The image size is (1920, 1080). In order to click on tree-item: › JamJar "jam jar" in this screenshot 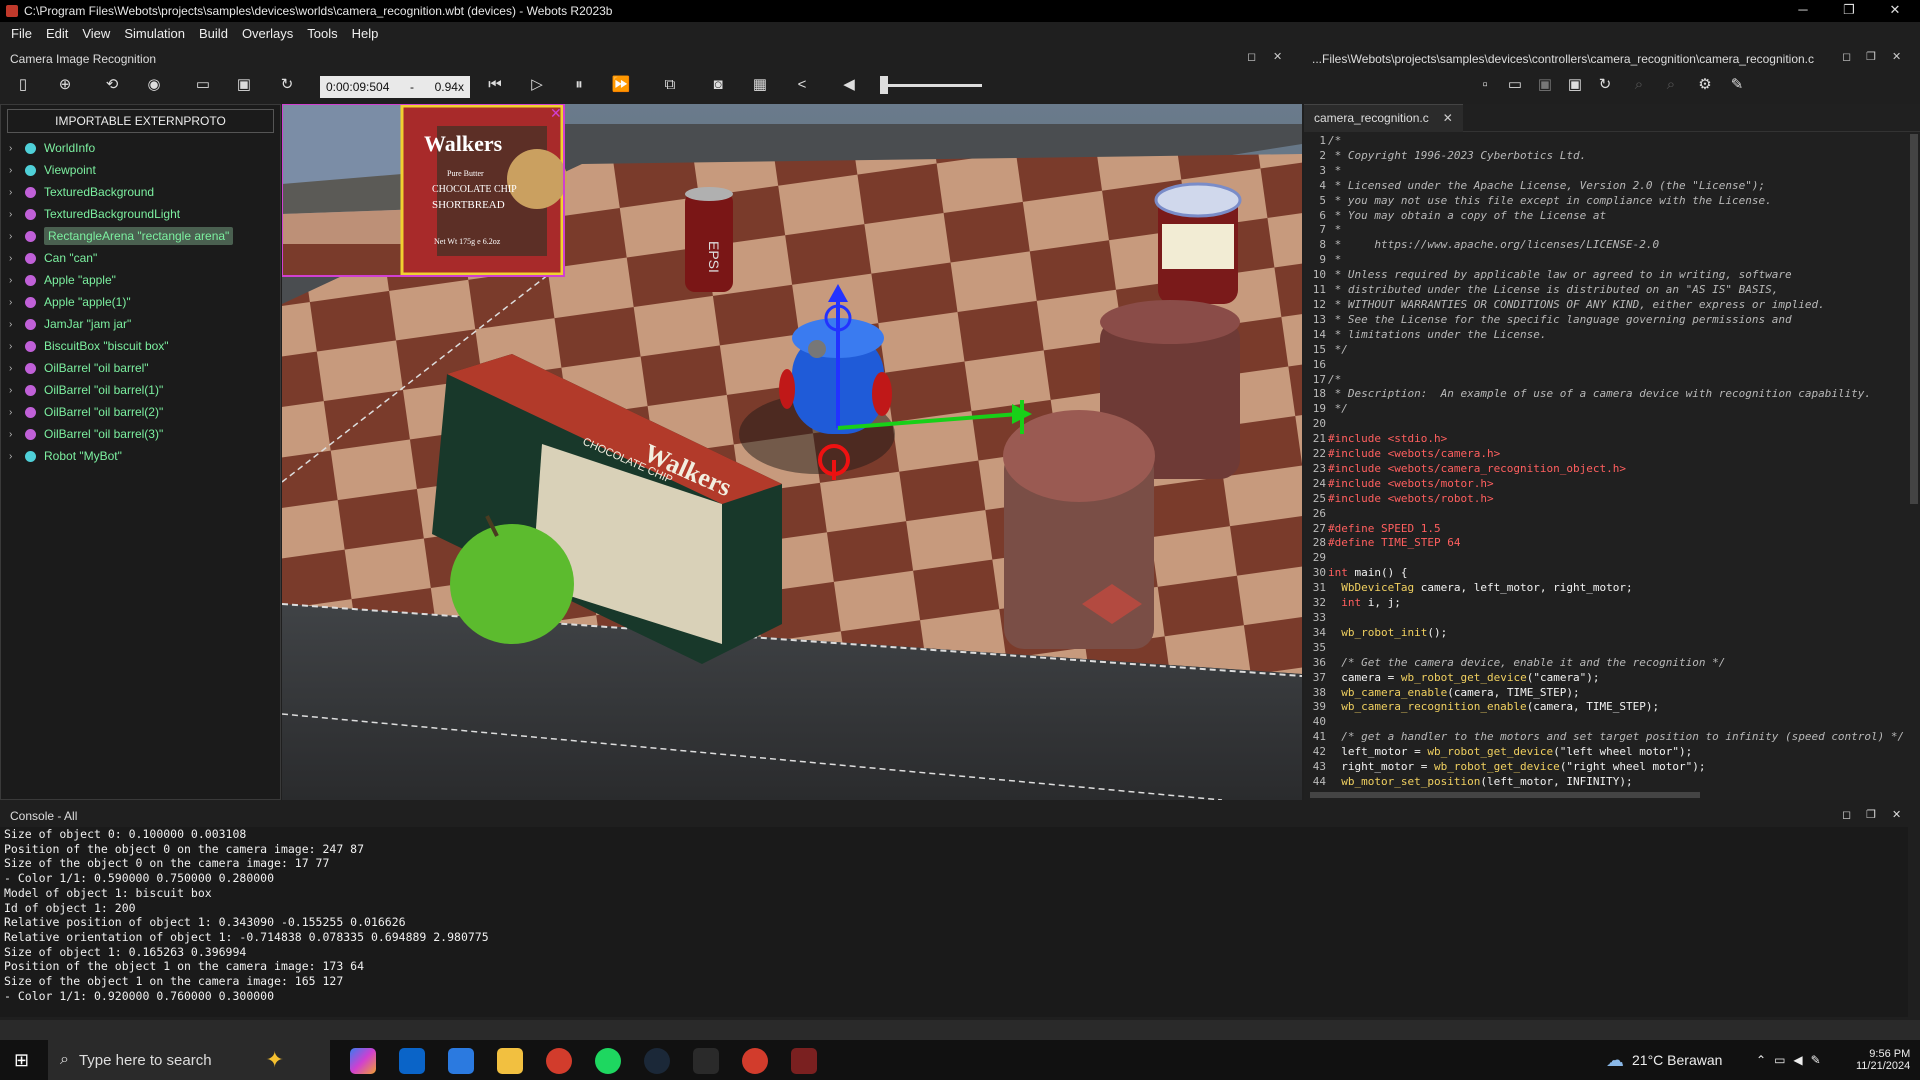, I will do `click(140, 324)`.